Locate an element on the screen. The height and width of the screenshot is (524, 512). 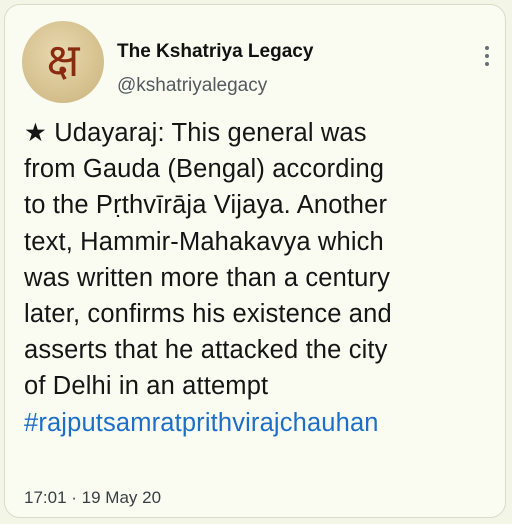
avatar-logo: क्ष is located at coordinates (63, 60).